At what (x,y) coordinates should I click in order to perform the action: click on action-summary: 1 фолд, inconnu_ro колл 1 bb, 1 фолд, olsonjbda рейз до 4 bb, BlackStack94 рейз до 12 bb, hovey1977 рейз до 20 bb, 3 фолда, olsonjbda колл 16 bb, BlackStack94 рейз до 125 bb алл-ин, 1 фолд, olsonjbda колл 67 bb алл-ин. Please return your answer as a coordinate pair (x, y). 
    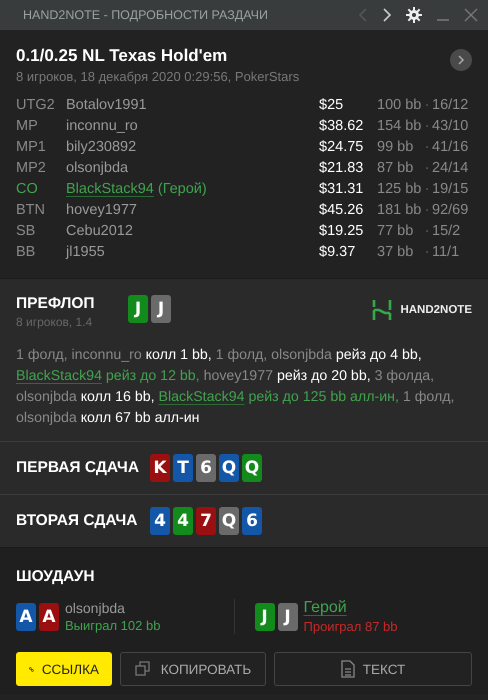
    Looking at the image, I should click on (236, 387).